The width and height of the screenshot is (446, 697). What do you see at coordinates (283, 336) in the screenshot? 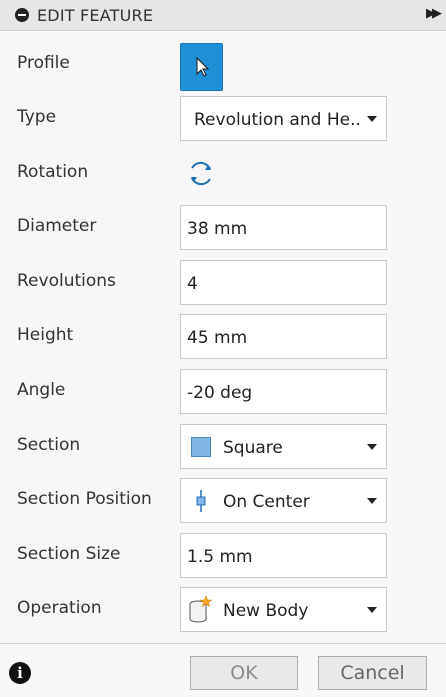
I see `height-input: 45 mm` at bounding box center [283, 336].